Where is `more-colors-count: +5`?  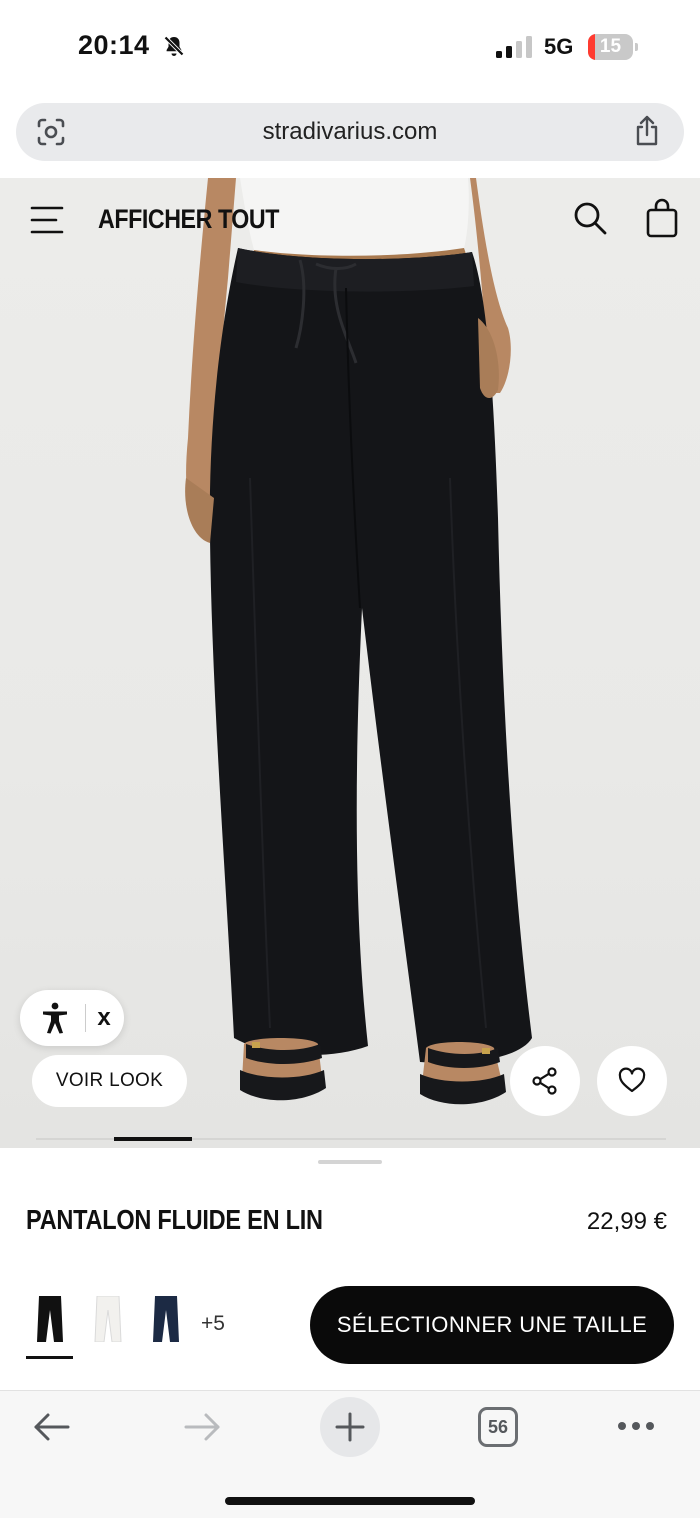 more-colors-count: +5 is located at coordinates (213, 1324).